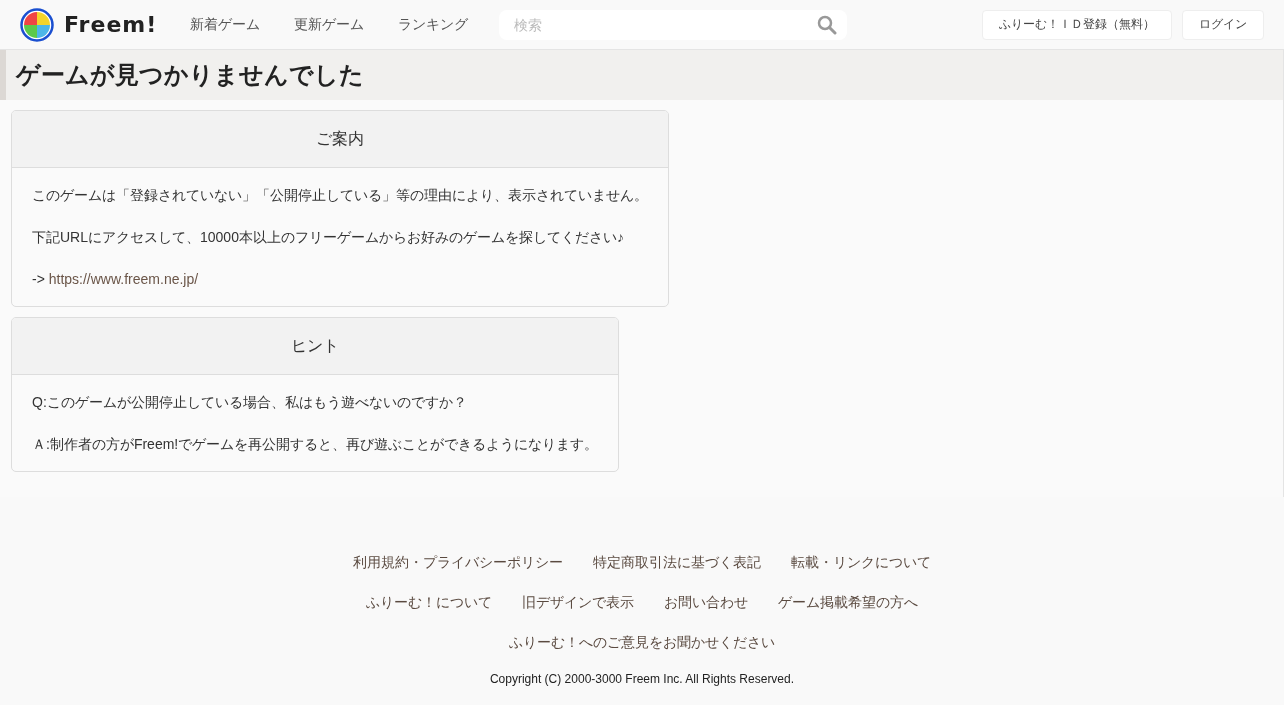 The width and height of the screenshot is (1284, 705). I want to click on footer-link: 旧デザインで表示, so click(578, 602).